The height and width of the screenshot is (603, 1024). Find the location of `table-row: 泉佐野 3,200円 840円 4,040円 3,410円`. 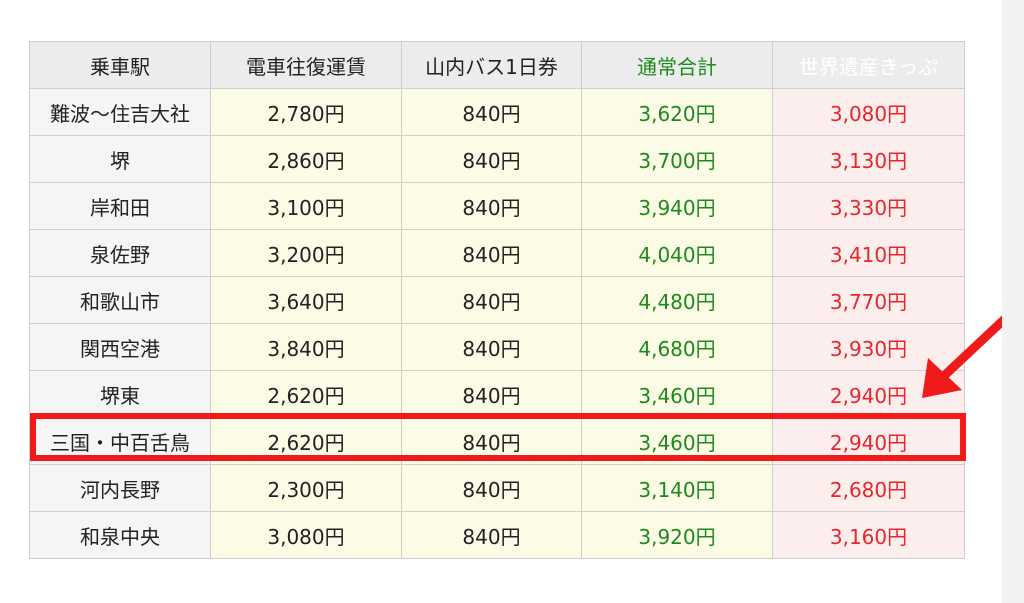

table-row: 泉佐野 3,200円 840円 4,040円 3,410円 is located at coordinates (497, 253).